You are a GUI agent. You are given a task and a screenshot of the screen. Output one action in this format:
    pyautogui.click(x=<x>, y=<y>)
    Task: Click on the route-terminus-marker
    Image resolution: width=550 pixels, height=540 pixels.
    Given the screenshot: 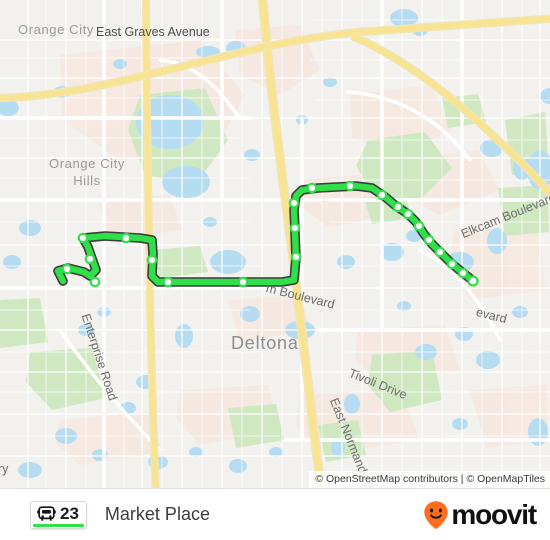 What is the action you would take?
    pyautogui.click(x=473, y=281)
    